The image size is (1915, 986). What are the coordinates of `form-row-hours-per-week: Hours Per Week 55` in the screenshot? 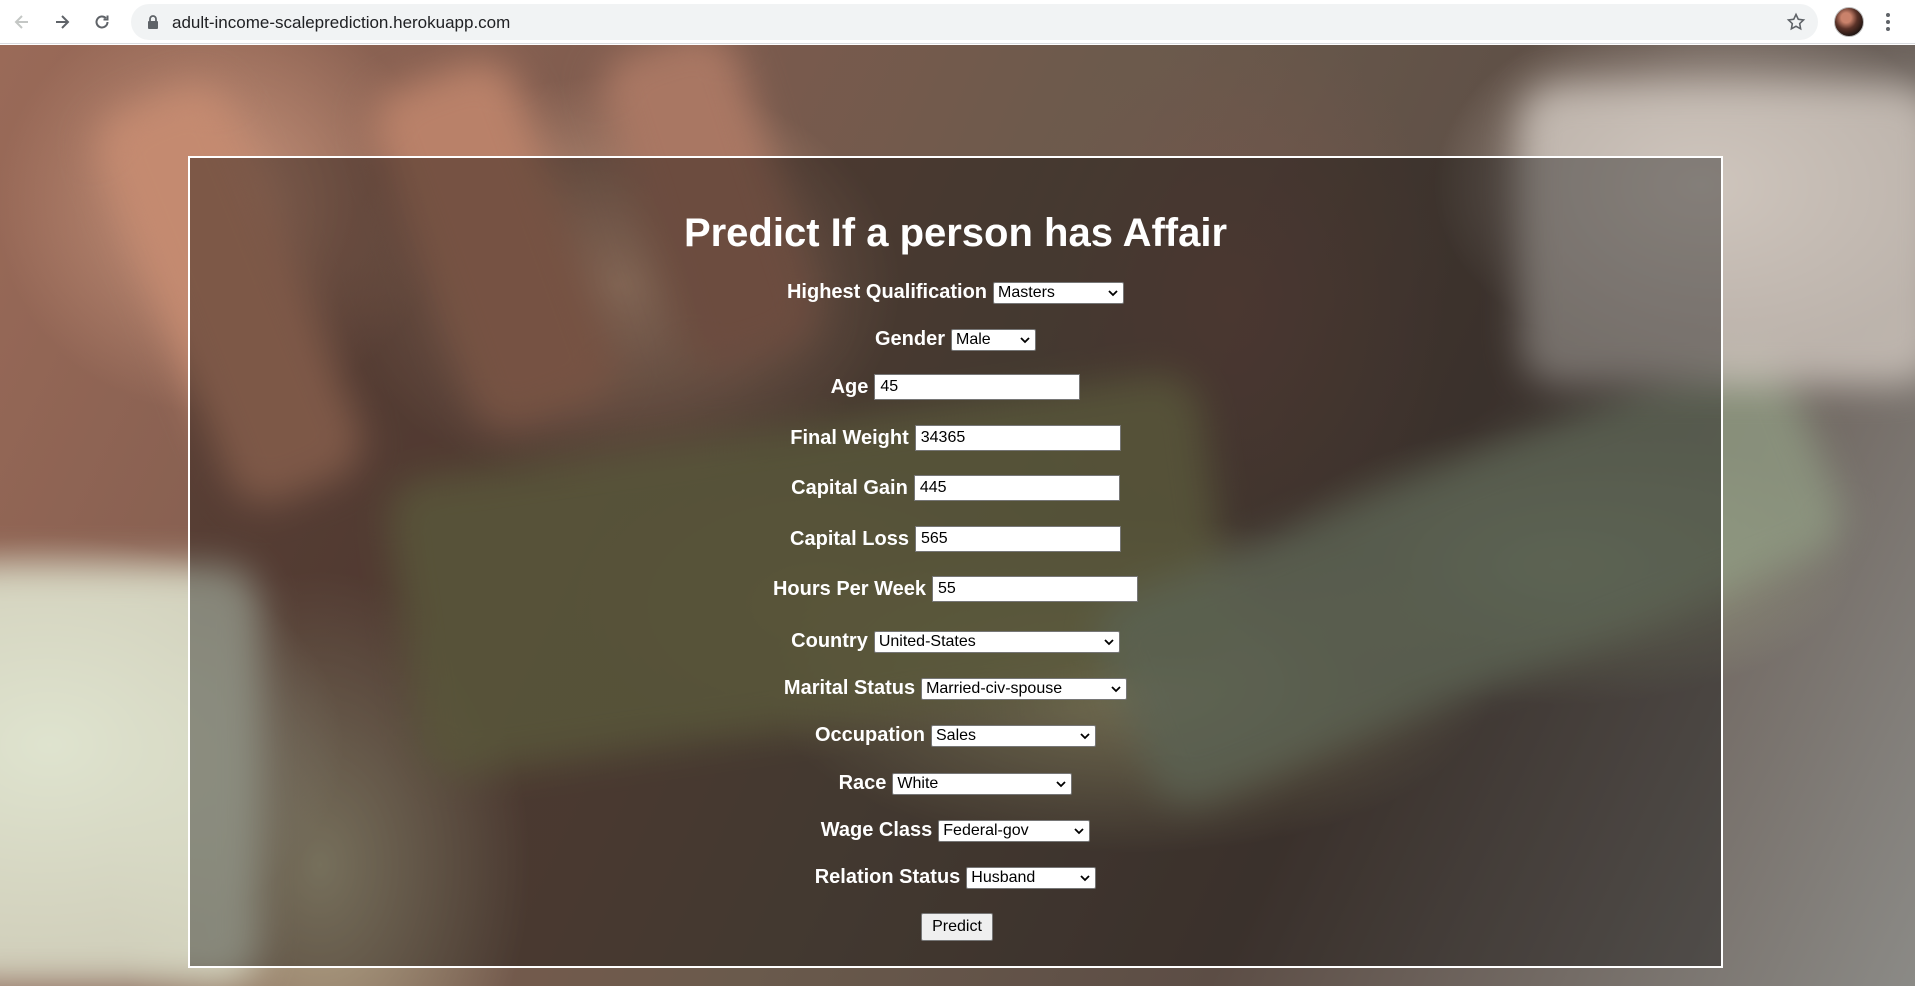 It's located at (955, 589).